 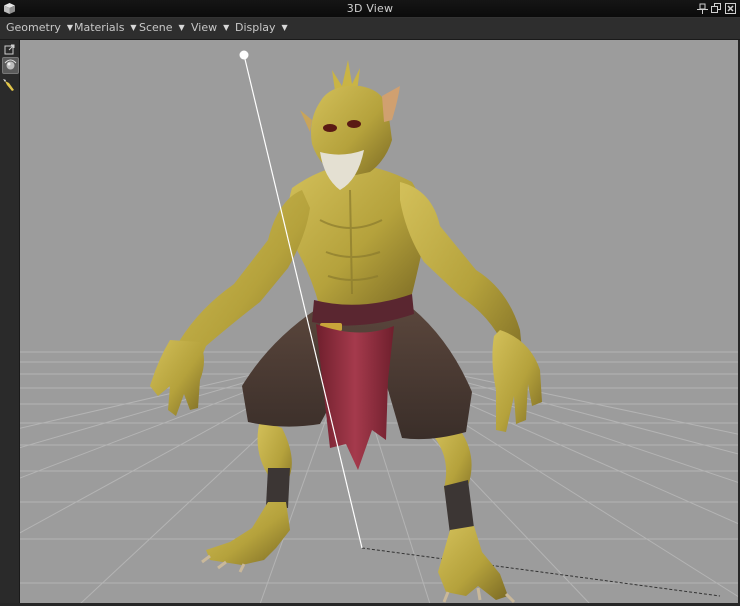 I want to click on restore-icon, so click(x=716, y=8).